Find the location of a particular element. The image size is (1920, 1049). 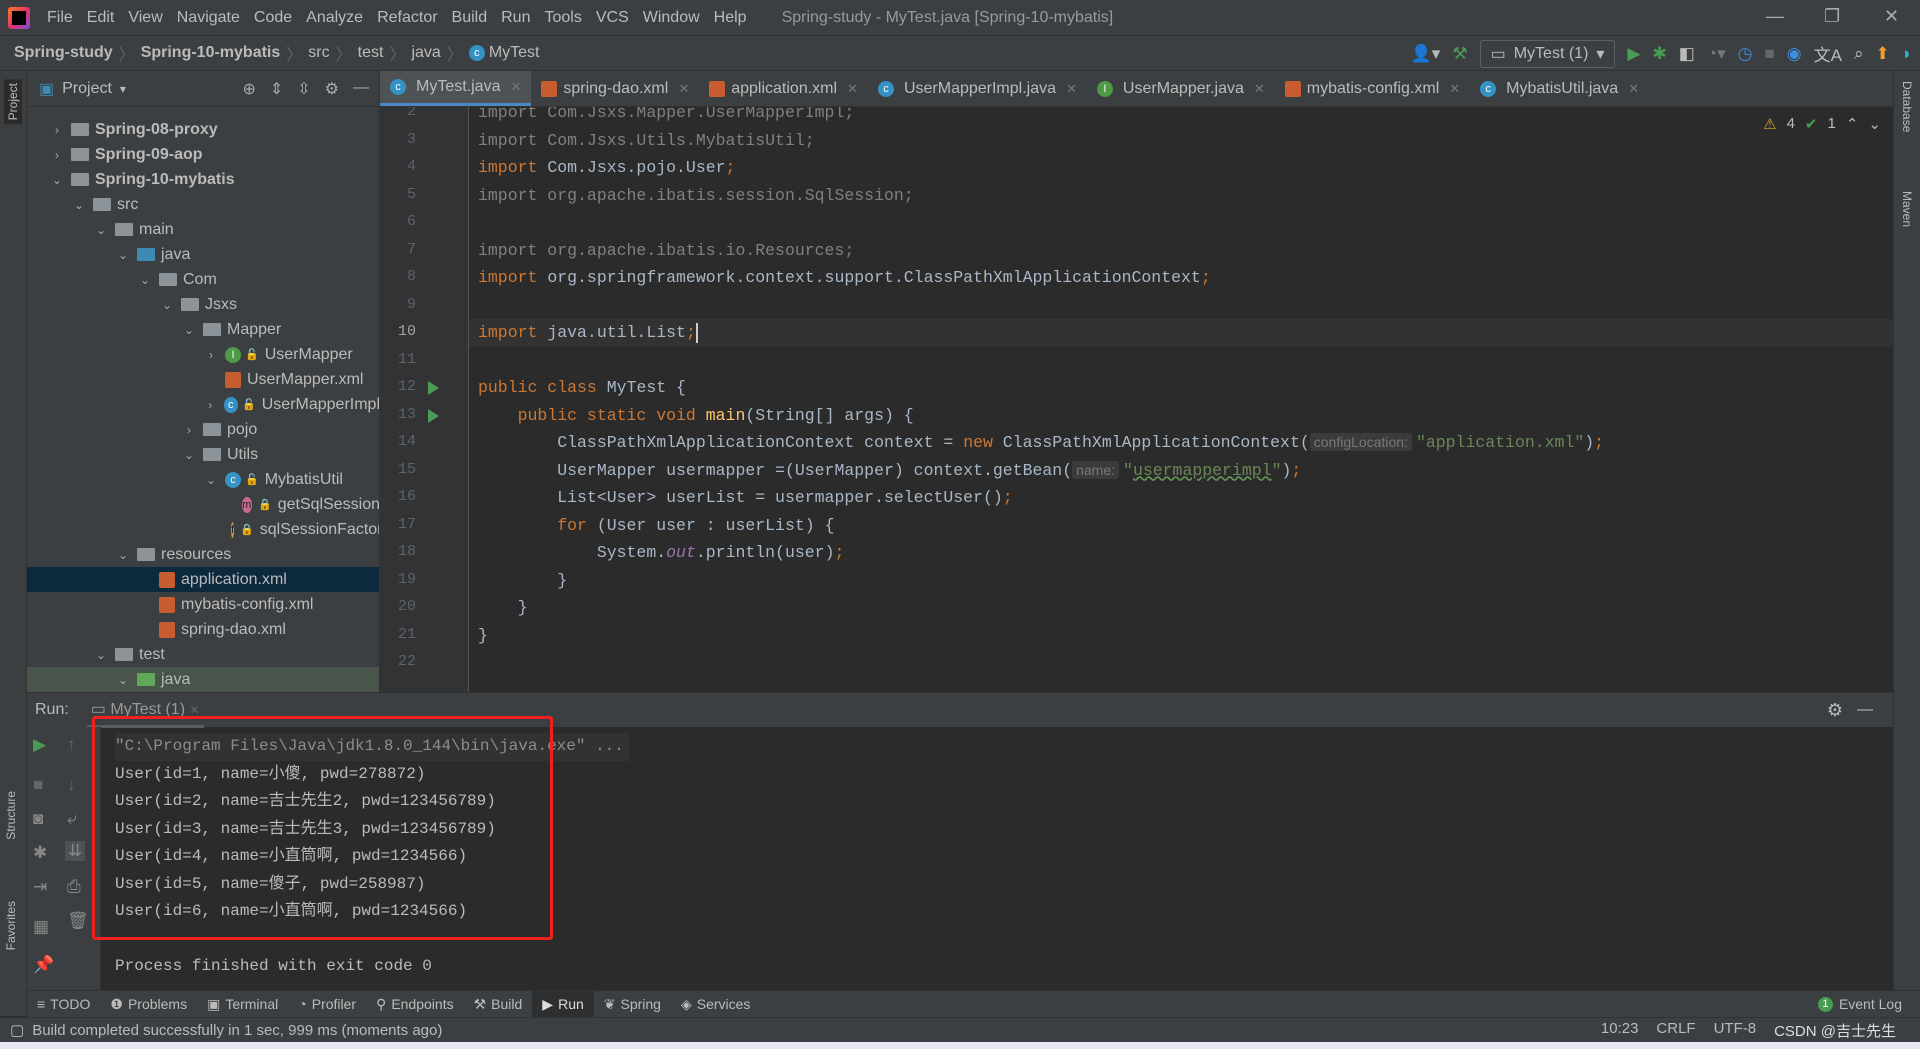

next-highlight-icon: ⌄ is located at coordinates (1874, 124).